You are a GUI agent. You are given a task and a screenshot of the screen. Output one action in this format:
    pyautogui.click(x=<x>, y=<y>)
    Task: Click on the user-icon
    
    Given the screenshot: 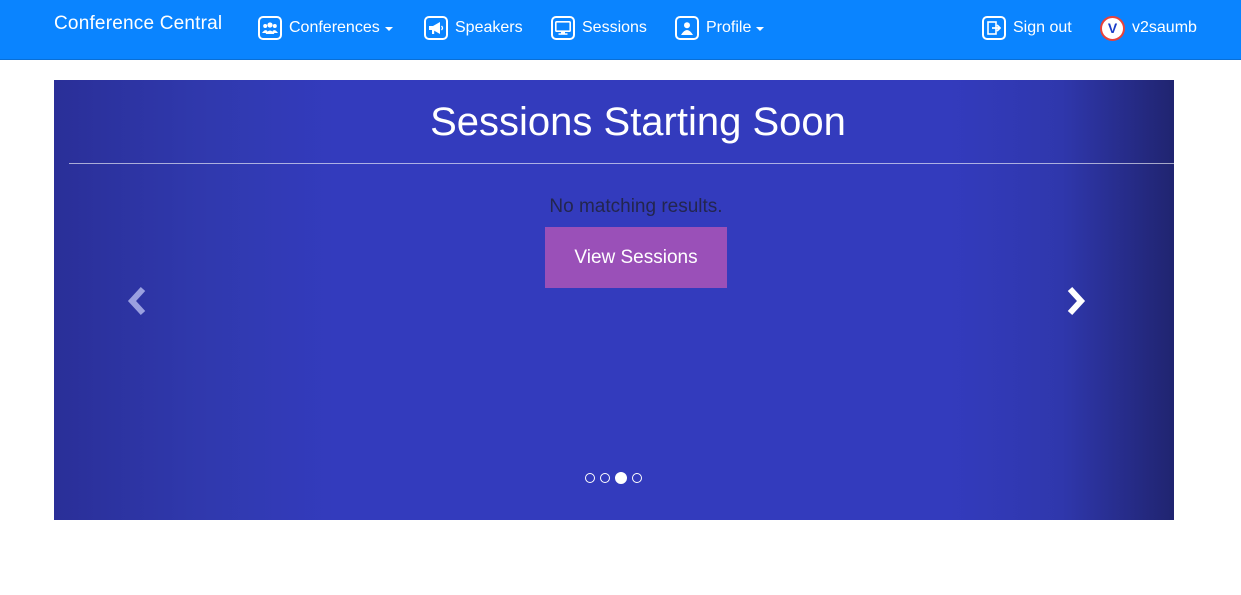 What is the action you would take?
    pyautogui.click(x=687, y=28)
    